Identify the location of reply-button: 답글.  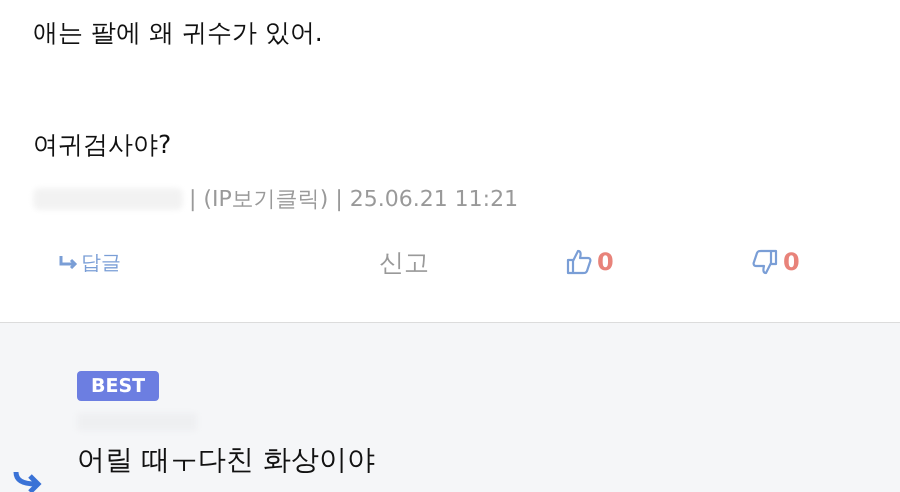
(219, 262).